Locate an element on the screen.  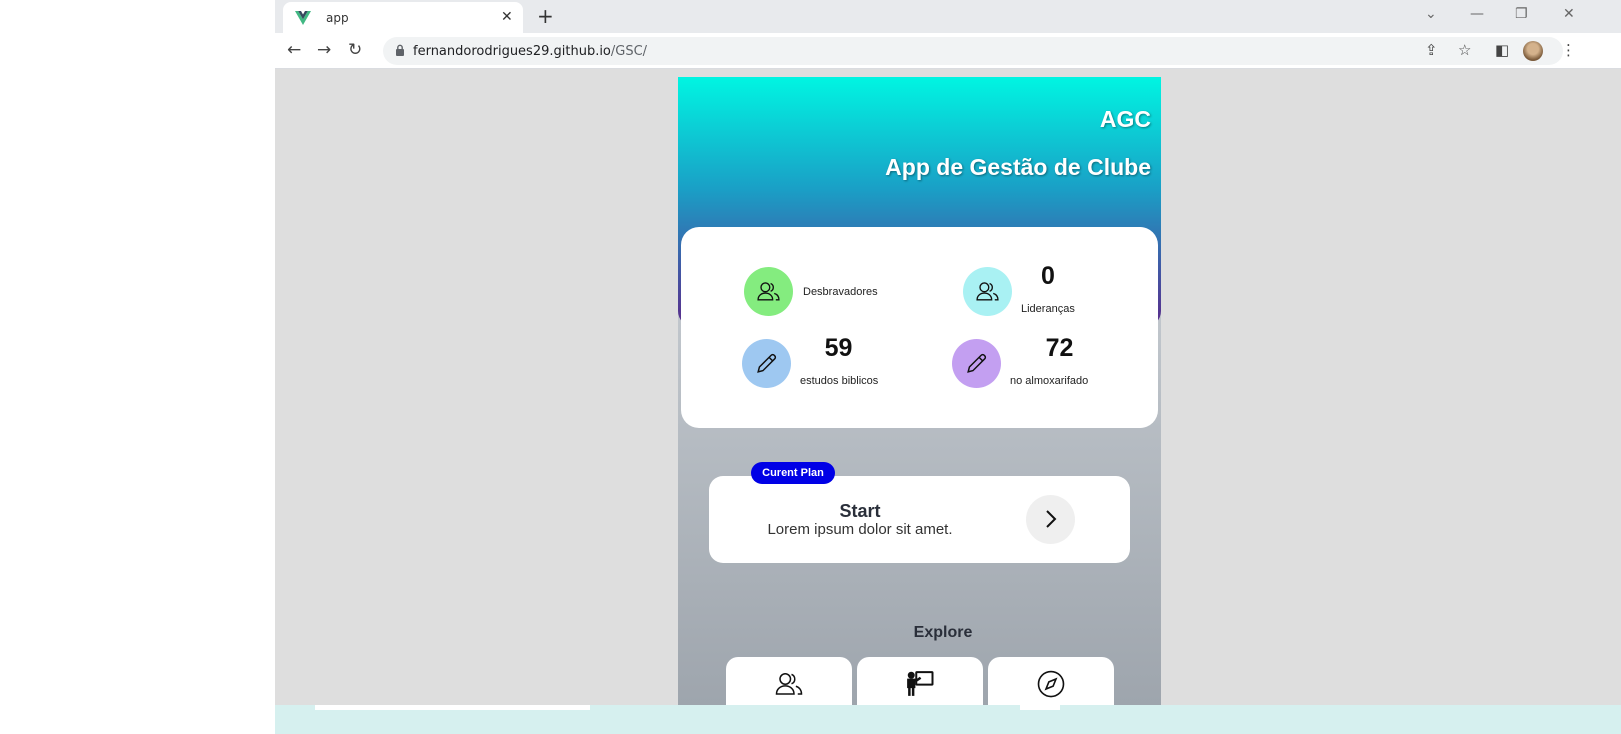
stat-label: no almoxarifado is located at coordinates (1049, 381).